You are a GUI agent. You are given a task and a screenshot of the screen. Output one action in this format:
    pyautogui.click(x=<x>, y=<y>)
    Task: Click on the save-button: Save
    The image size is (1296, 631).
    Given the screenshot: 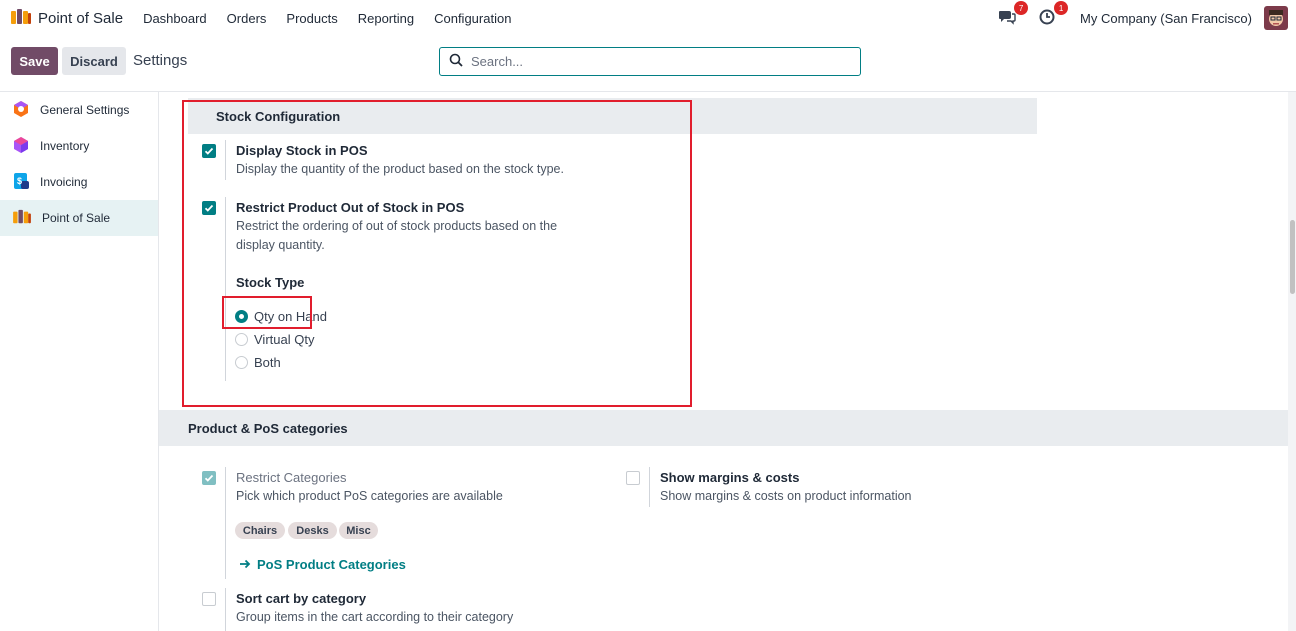 What is the action you would take?
    pyautogui.click(x=34, y=61)
    